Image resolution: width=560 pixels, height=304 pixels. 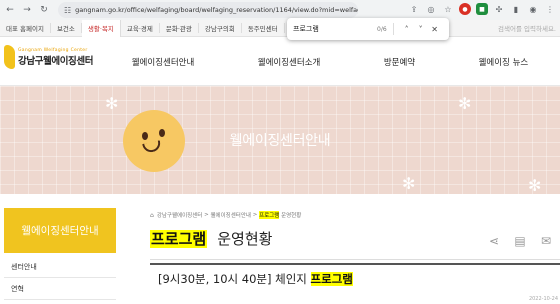 I want to click on menu-icon: ⋮, so click(x=550, y=9).